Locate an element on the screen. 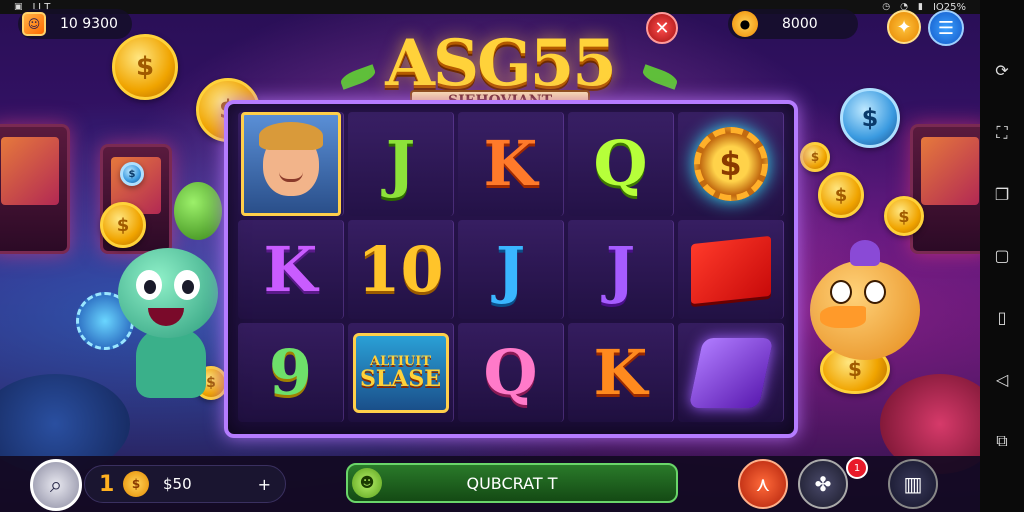 The image size is (1024, 512). hero-portrait-symbol is located at coordinates (290, 164).